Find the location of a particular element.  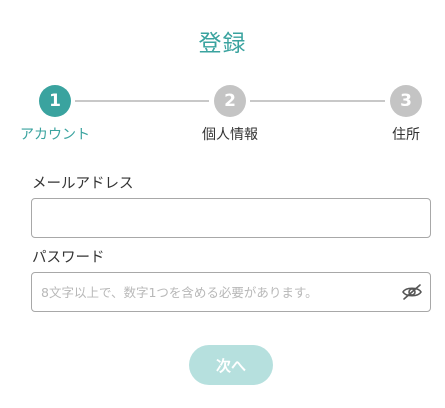

step-3-circle: 3 is located at coordinates (406, 101).